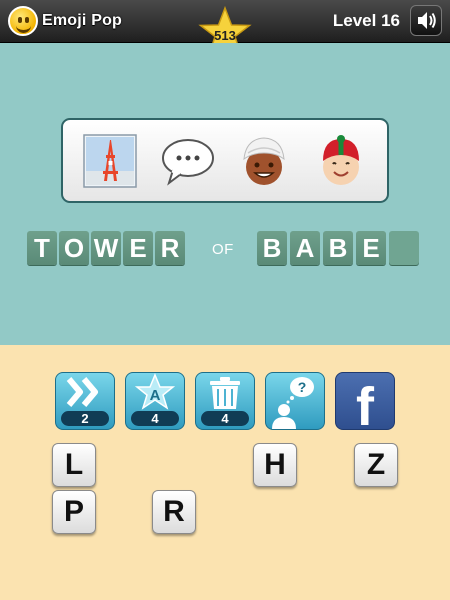  What do you see at coordinates (365, 403) in the screenshot?
I see `facebook-icon: f` at bounding box center [365, 403].